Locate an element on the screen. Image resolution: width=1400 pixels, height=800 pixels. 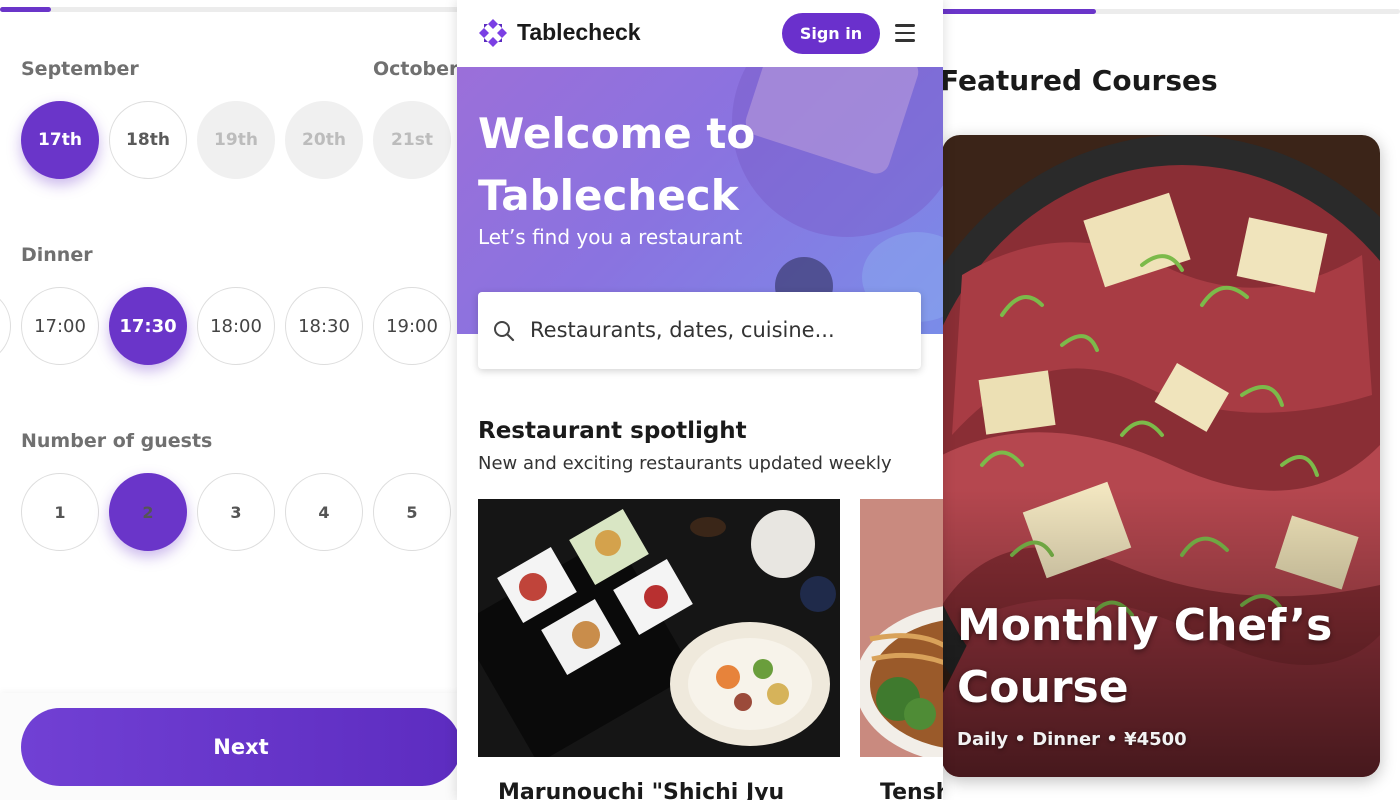
date-option-18th: 18th is located at coordinates (148, 140).